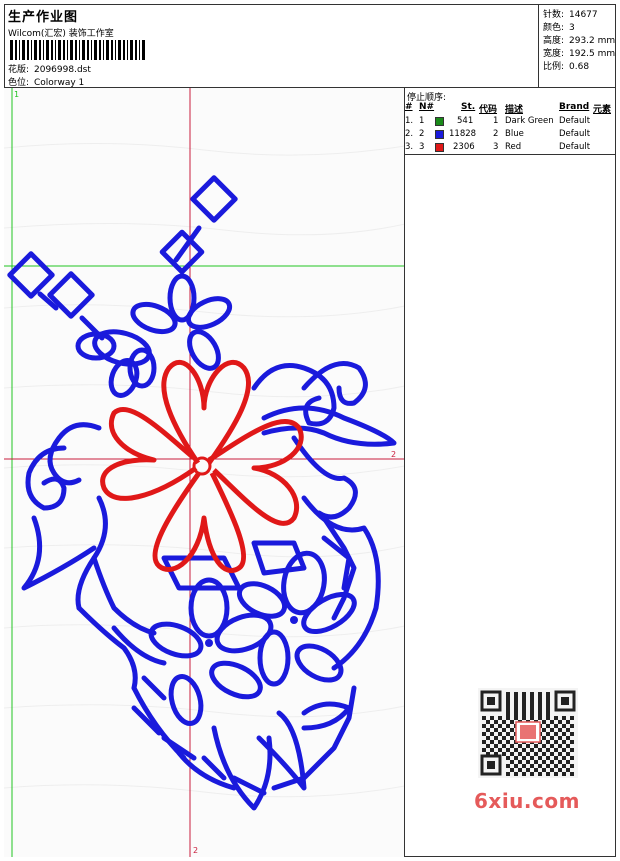 This screenshot has height=861, width=620. I want to click on qr-code, so click(528, 733).